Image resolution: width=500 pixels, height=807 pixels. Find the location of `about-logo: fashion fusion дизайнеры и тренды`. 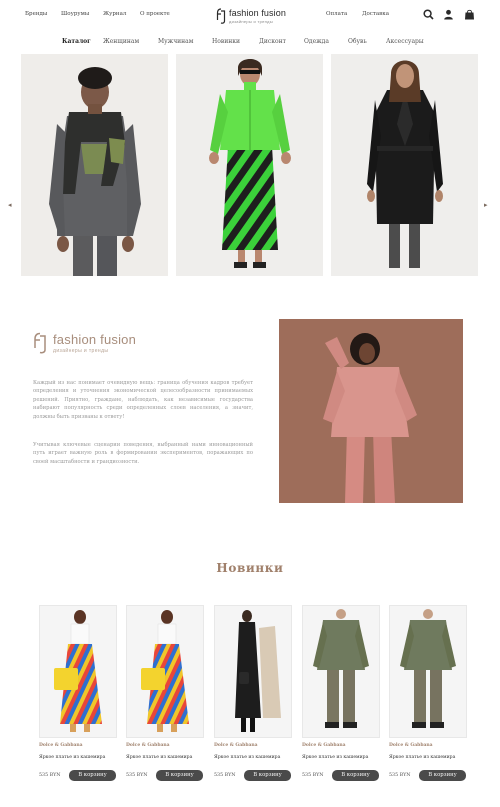

about-logo: fashion fusion дизайнеры и тренды is located at coordinates (84, 343).